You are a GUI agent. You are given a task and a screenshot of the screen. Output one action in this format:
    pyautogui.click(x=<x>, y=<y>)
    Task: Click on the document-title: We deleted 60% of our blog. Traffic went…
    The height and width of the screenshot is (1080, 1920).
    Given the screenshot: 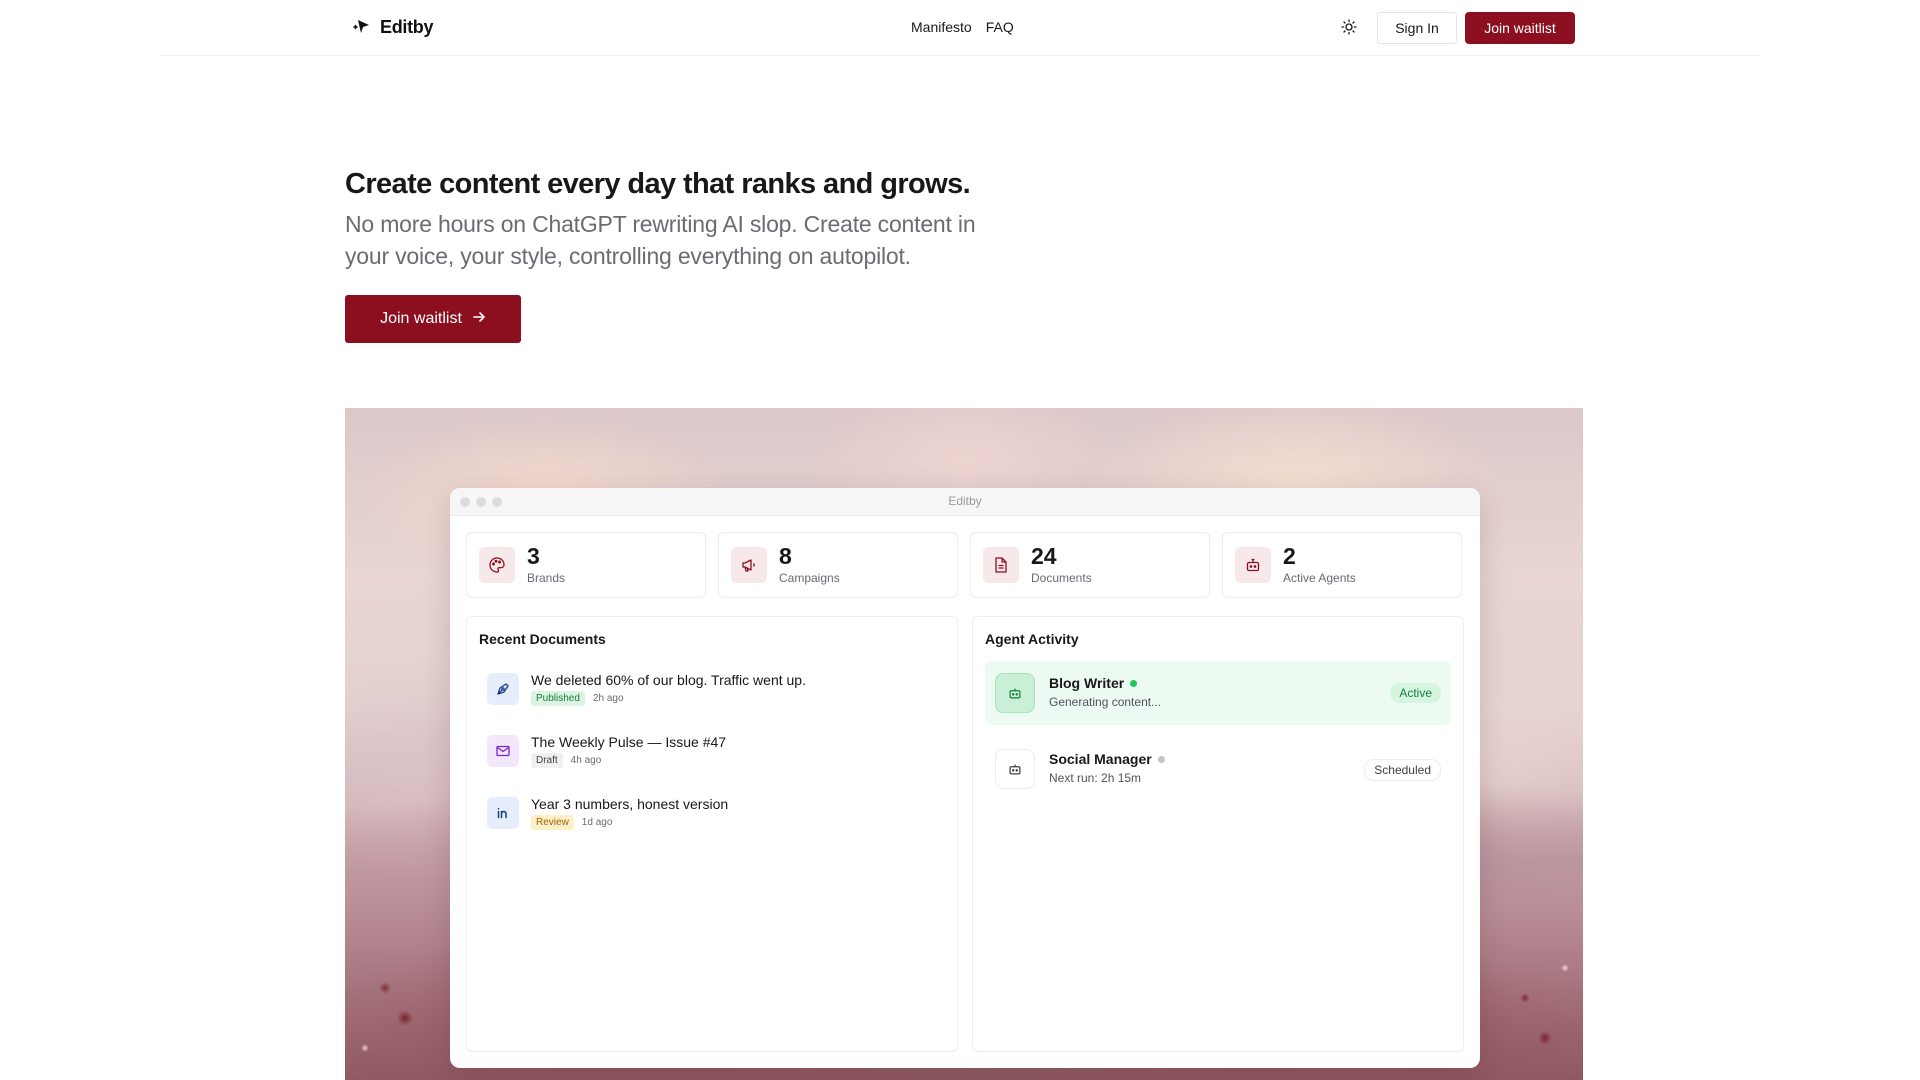 What is the action you would take?
    pyautogui.click(x=668, y=680)
    